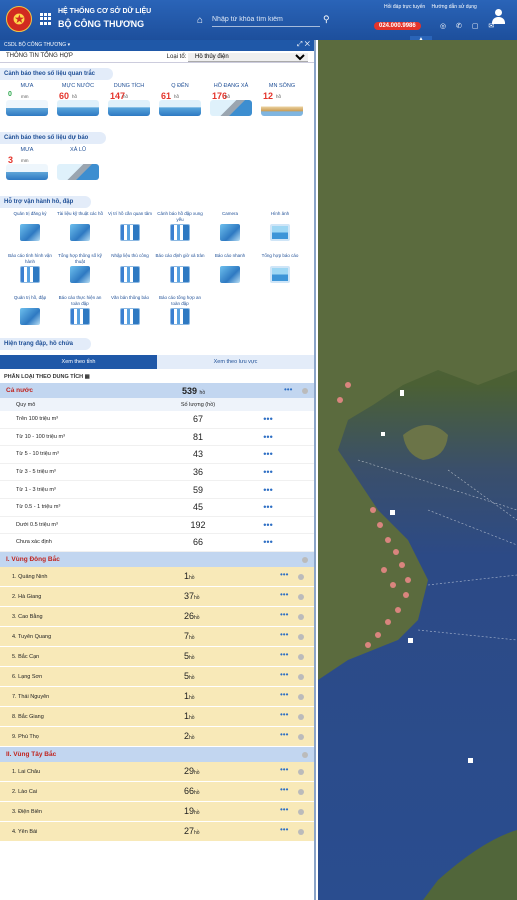 This screenshot has width=517, height=900. What do you see at coordinates (157, 636) in the screenshot?
I see `province-row: 4. Tuyên Quang 7hồ •••` at bounding box center [157, 636].